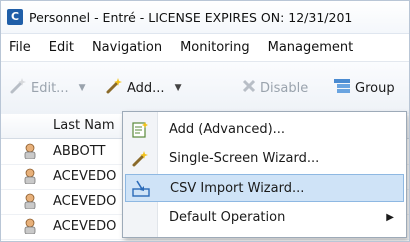 Image resolution: width=410 pixels, height=242 pixels. What do you see at coordinates (84, 126) in the screenshot?
I see `column-header-last-name: Last Nam` at bounding box center [84, 126].